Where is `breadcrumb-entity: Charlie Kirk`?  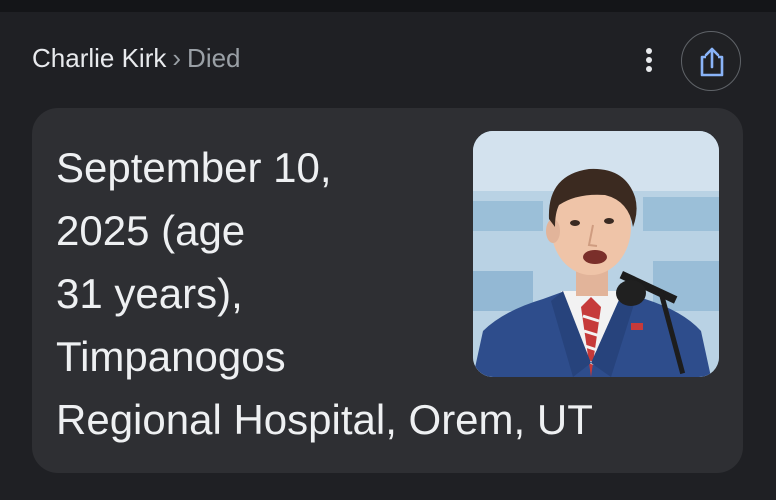
breadcrumb-entity: Charlie Kirk is located at coordinates (99, 58).